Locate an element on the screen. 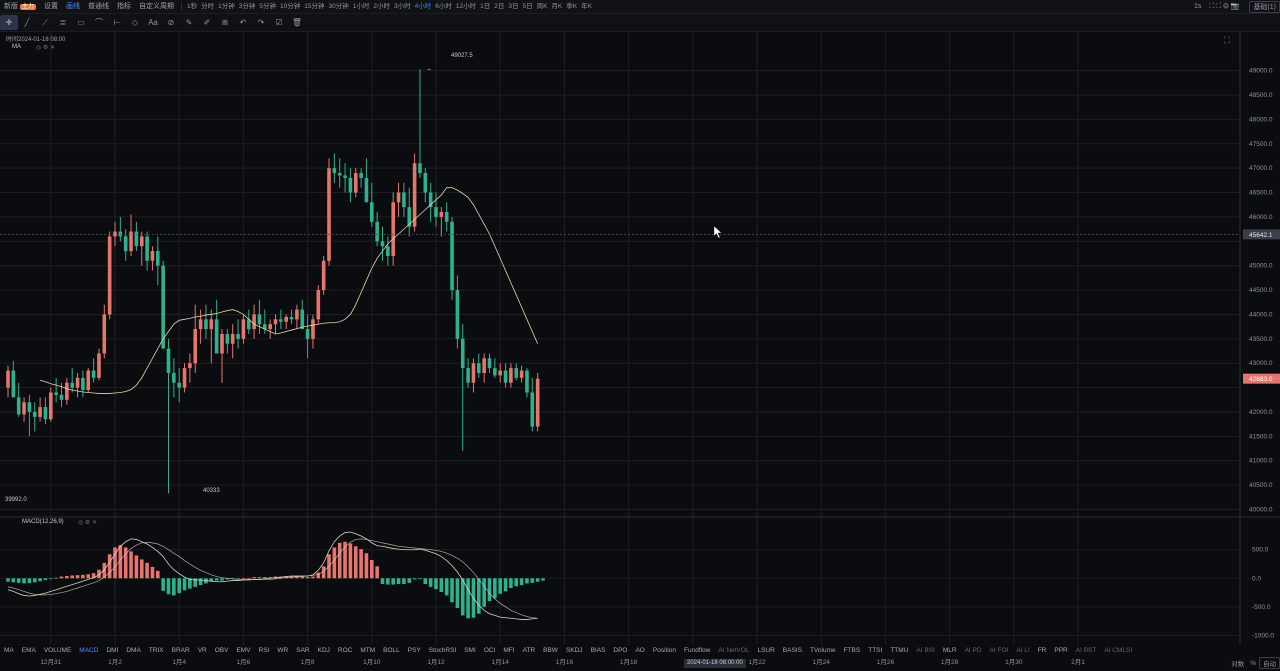 The height and width of the screenshot is (671, 1280). fib-tool-icon: ≣ is located at coordinates (63, 22).